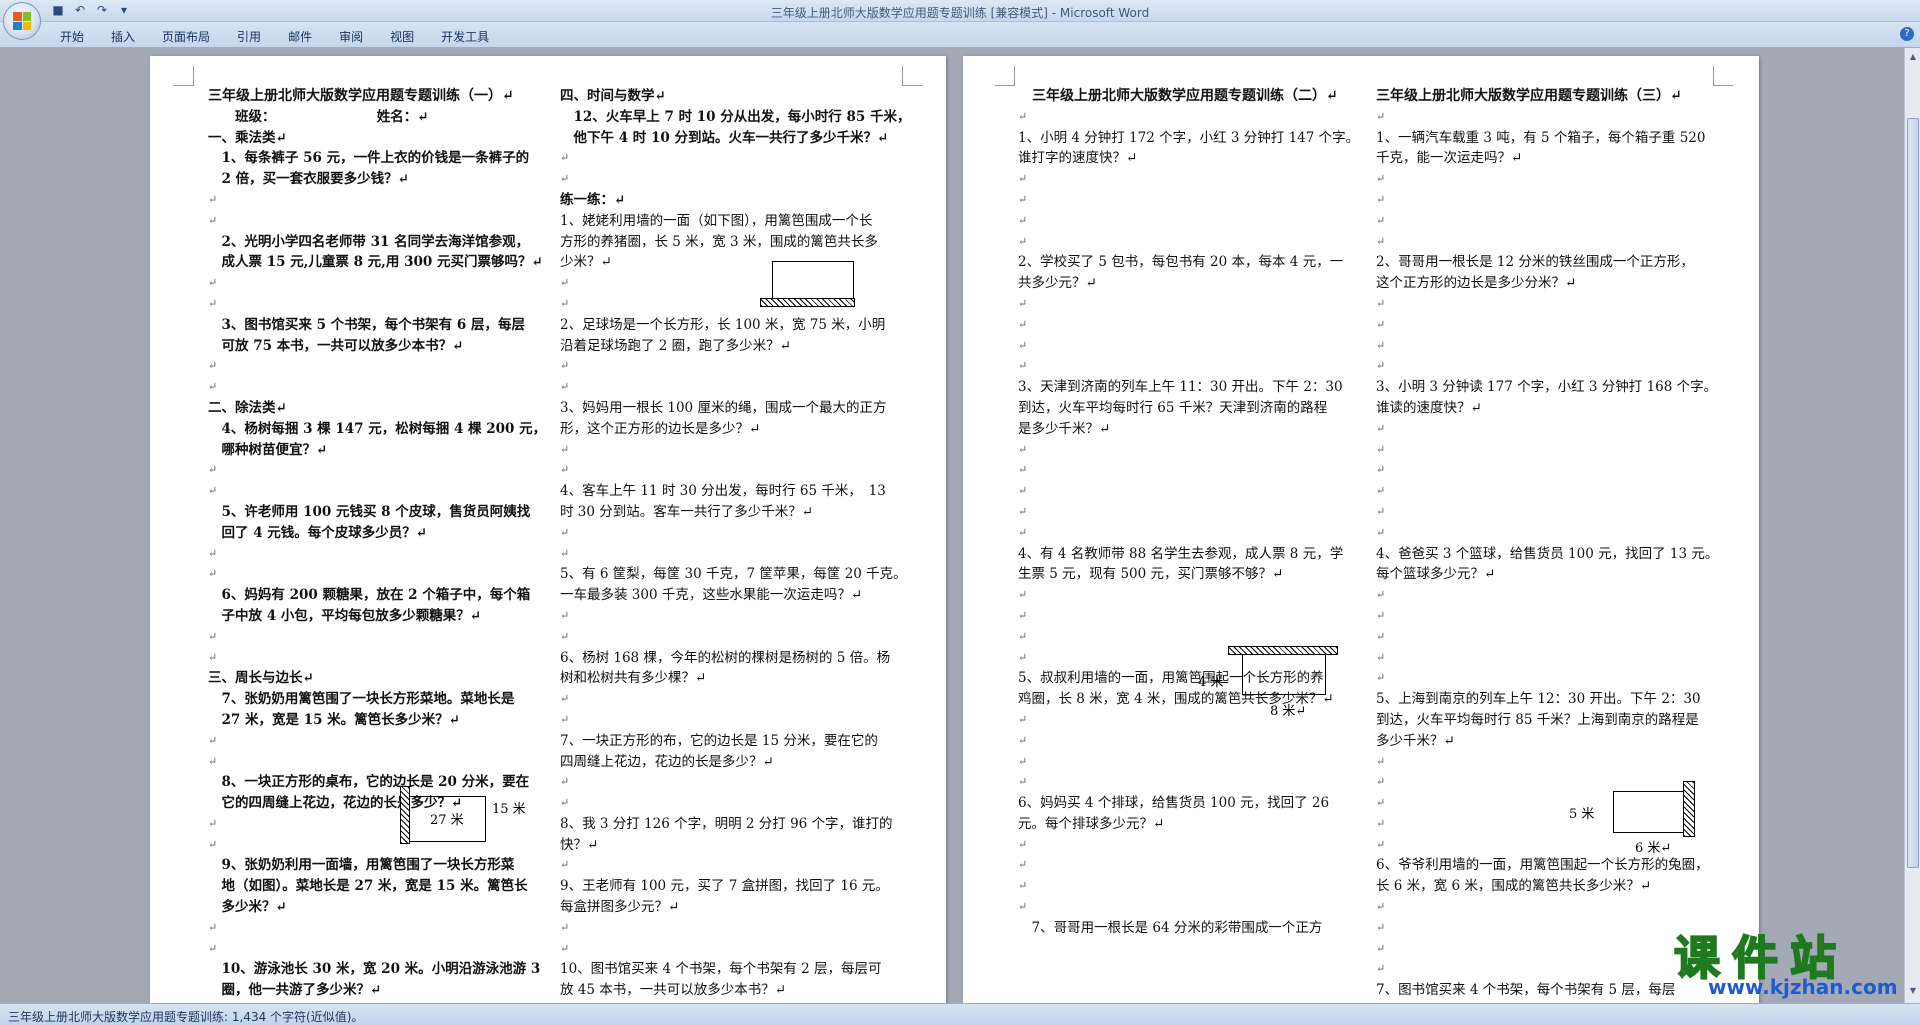  I want to click on fig-chicken-coop: 4 米 8 米↵, so click(1300, 683).